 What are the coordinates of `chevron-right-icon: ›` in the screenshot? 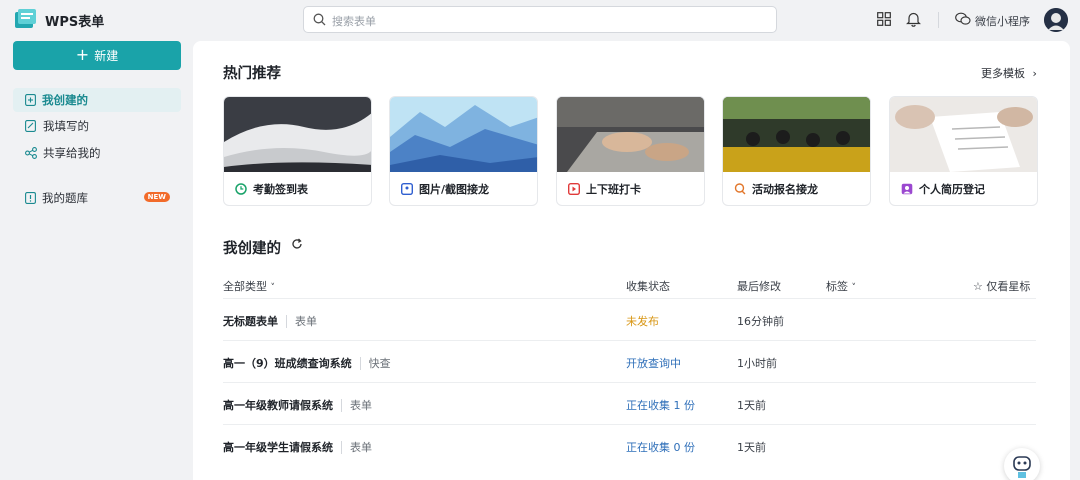 It's located at (1034, 73).